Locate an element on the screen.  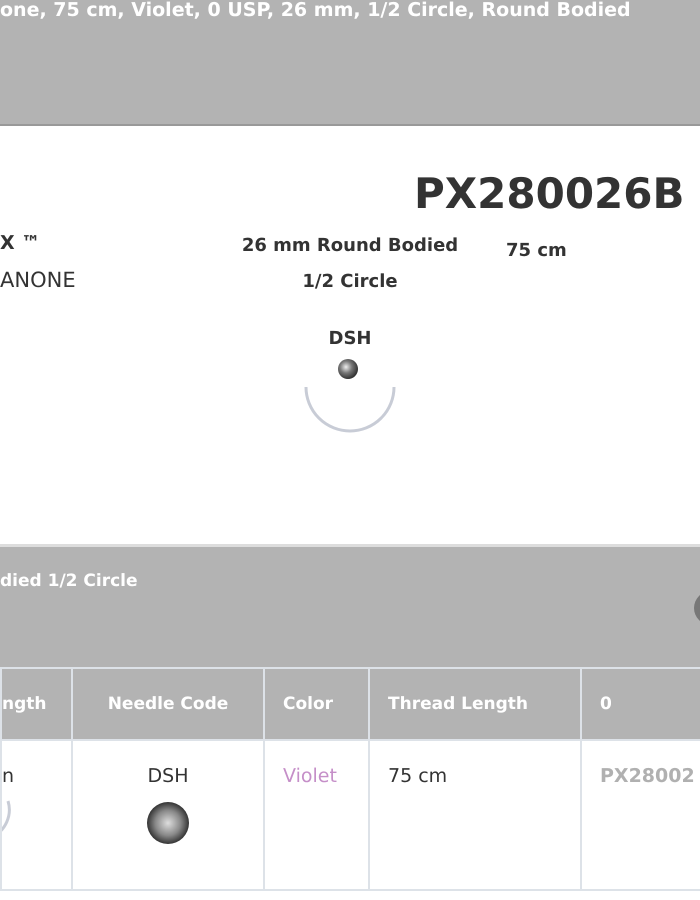
table-cell-text: DSH is located at coordinates (168, 776).